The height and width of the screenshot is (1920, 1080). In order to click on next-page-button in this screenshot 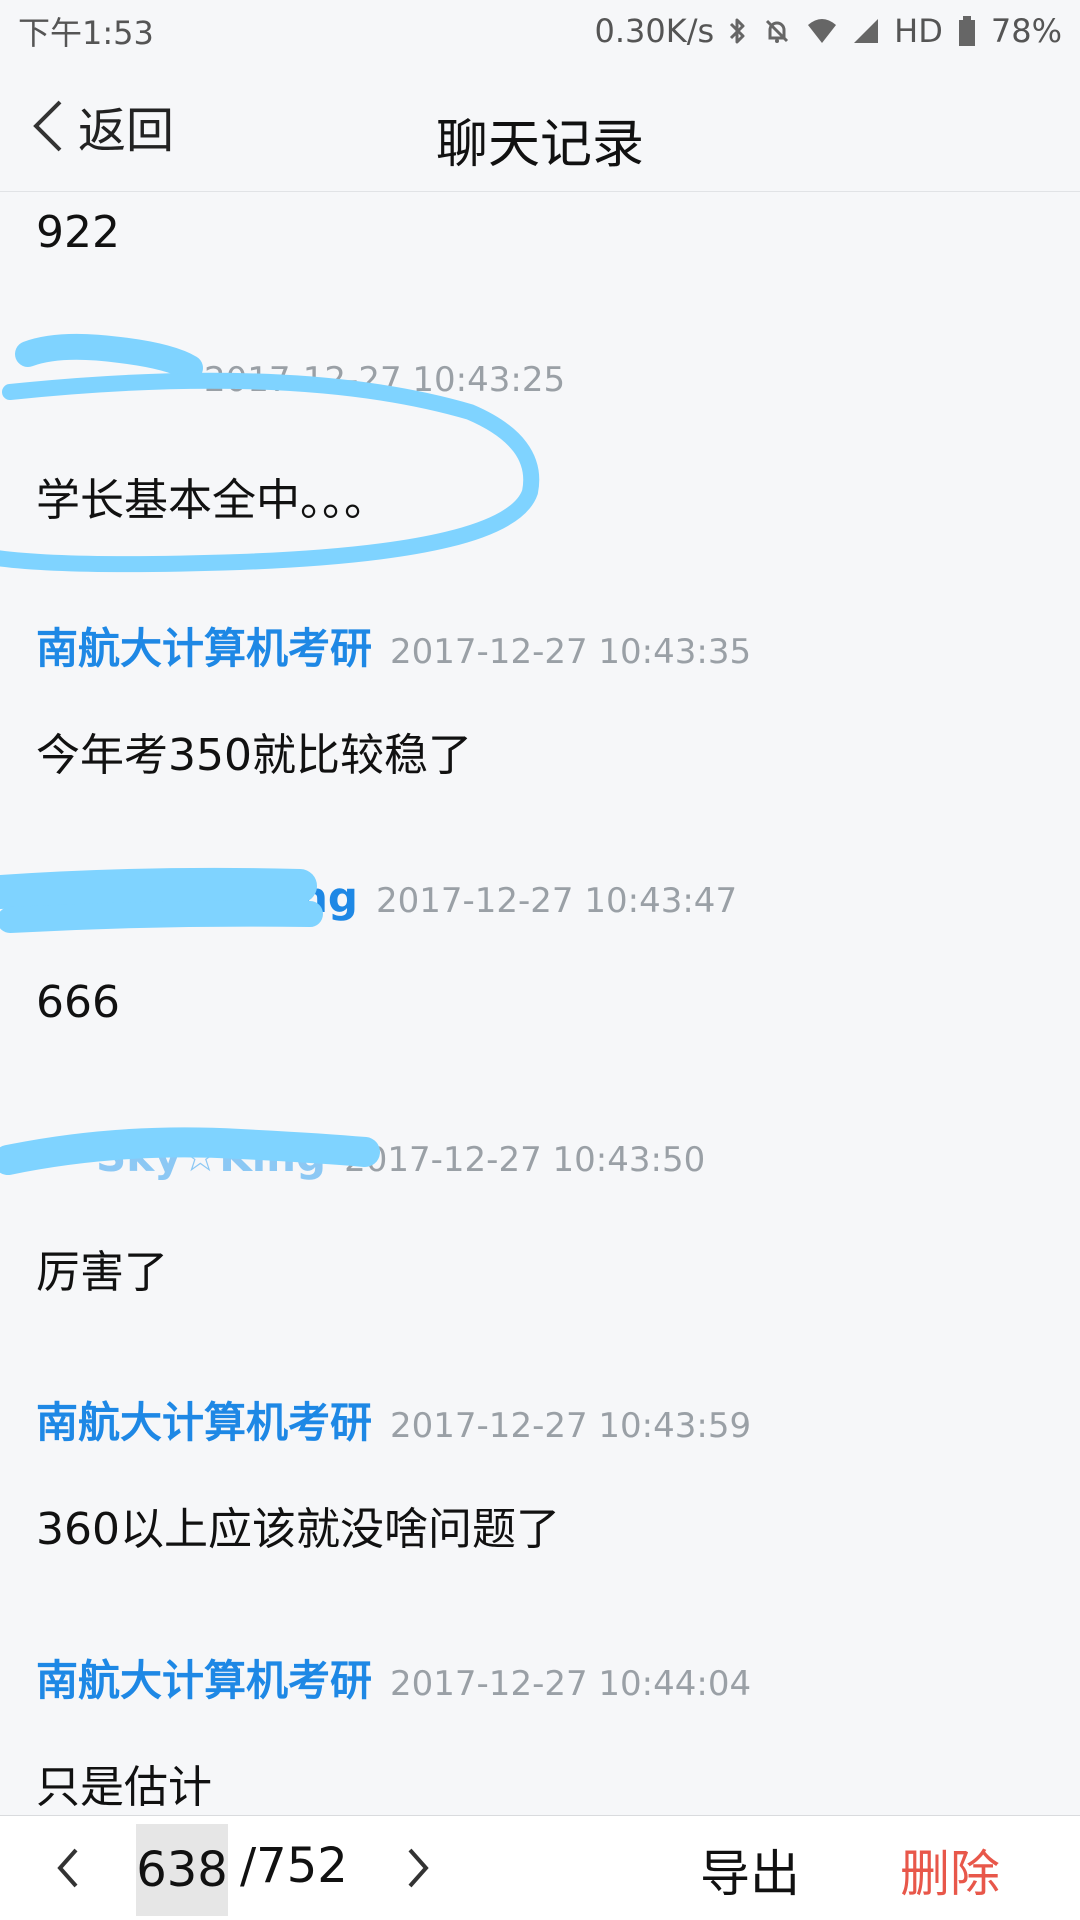, I will do `click(418, 1868)`.